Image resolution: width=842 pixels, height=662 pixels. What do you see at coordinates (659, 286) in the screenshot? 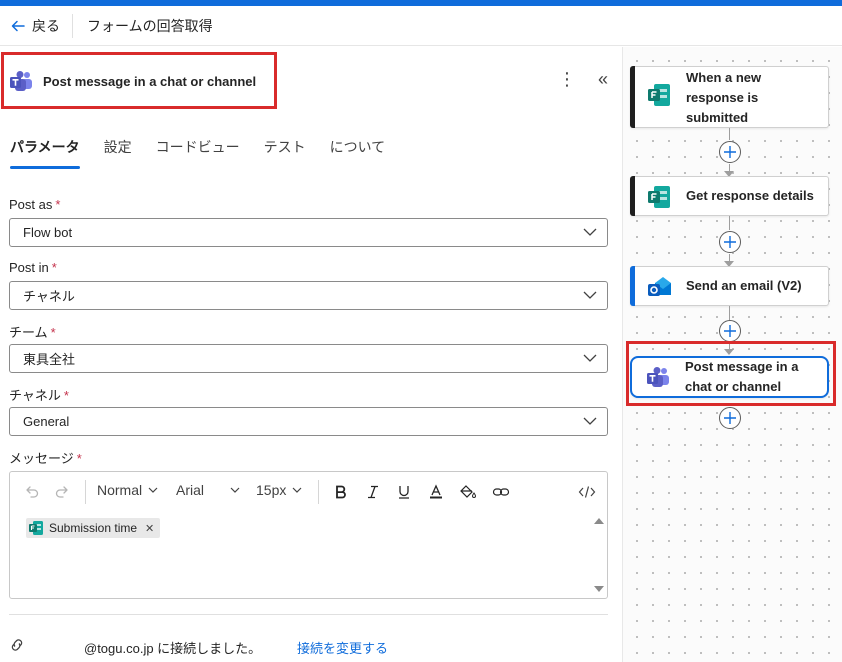
I see `outlook-icon` at bounding box center [659, 286].